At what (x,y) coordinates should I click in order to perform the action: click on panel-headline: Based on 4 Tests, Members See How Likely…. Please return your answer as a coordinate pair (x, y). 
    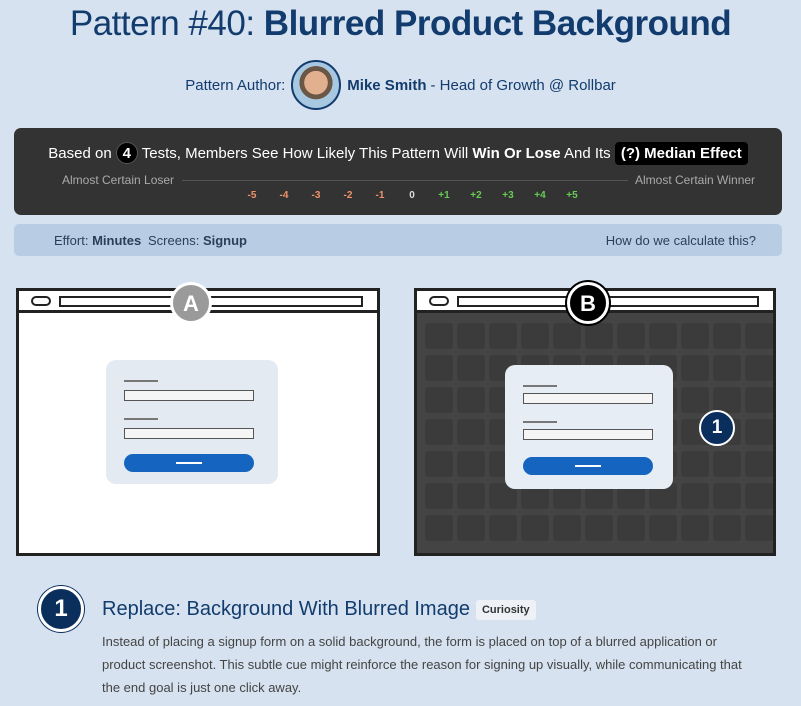
    Looking at the image, I should click on (398, 153).